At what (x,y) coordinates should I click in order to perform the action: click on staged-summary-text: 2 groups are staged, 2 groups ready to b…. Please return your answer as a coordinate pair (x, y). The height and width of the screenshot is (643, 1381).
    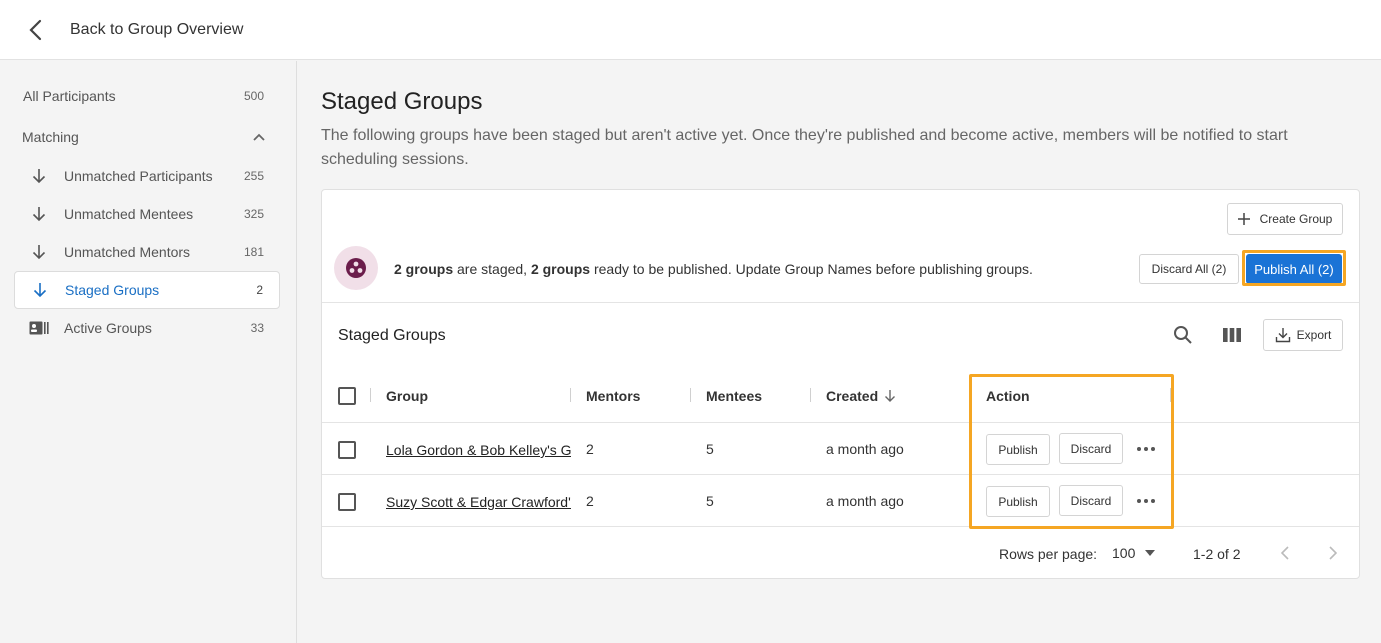
    Looking at the image, I should click on (713, 269).